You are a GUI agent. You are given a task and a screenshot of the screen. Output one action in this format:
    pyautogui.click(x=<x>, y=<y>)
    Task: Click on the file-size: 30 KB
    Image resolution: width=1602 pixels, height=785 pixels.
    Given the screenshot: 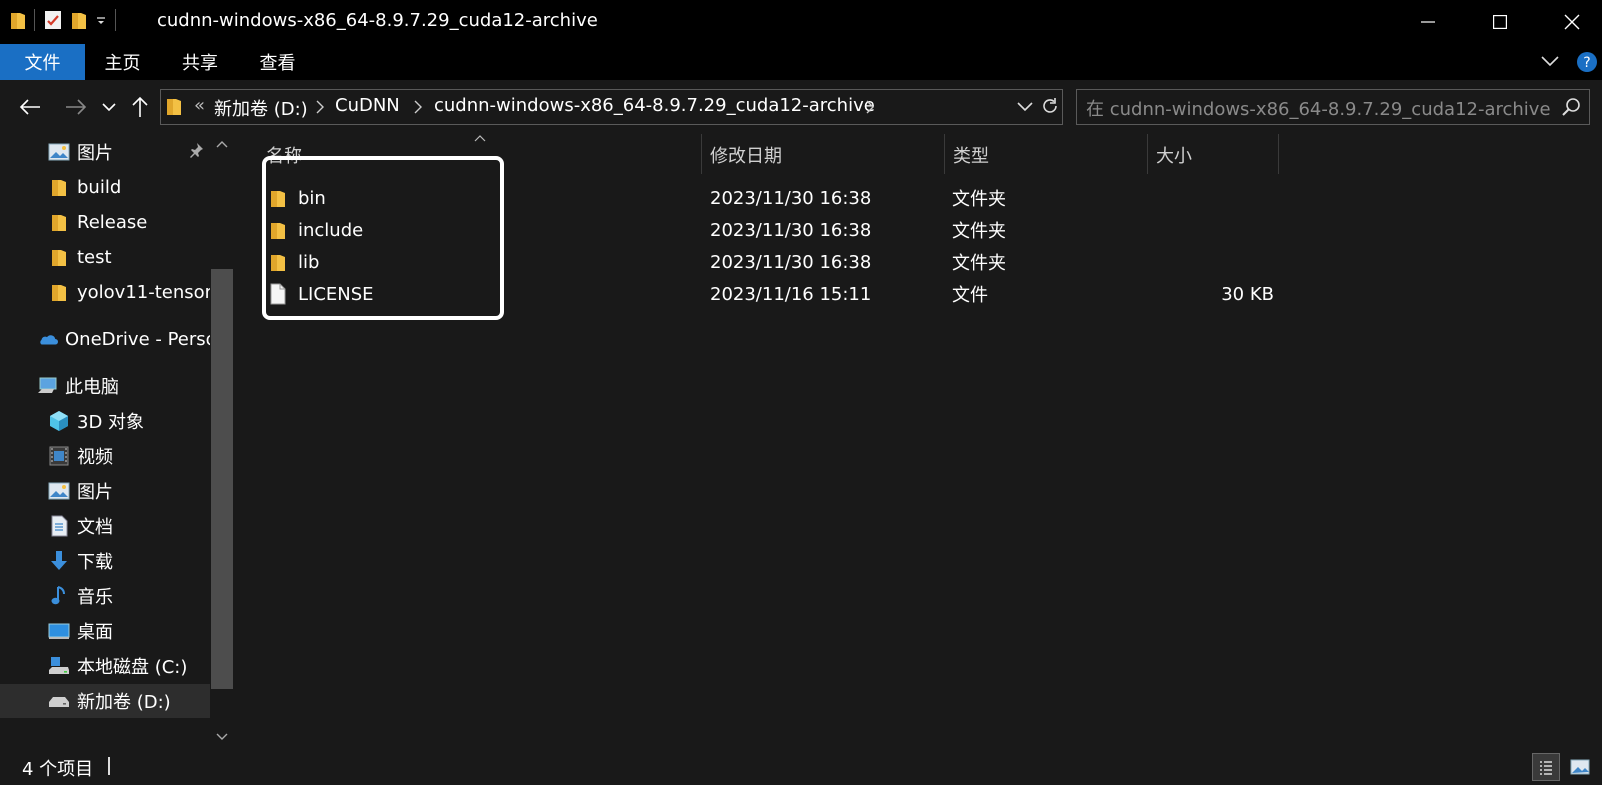 What is the action you would take?
    pyautogui.click(x=1247, y=294)
    